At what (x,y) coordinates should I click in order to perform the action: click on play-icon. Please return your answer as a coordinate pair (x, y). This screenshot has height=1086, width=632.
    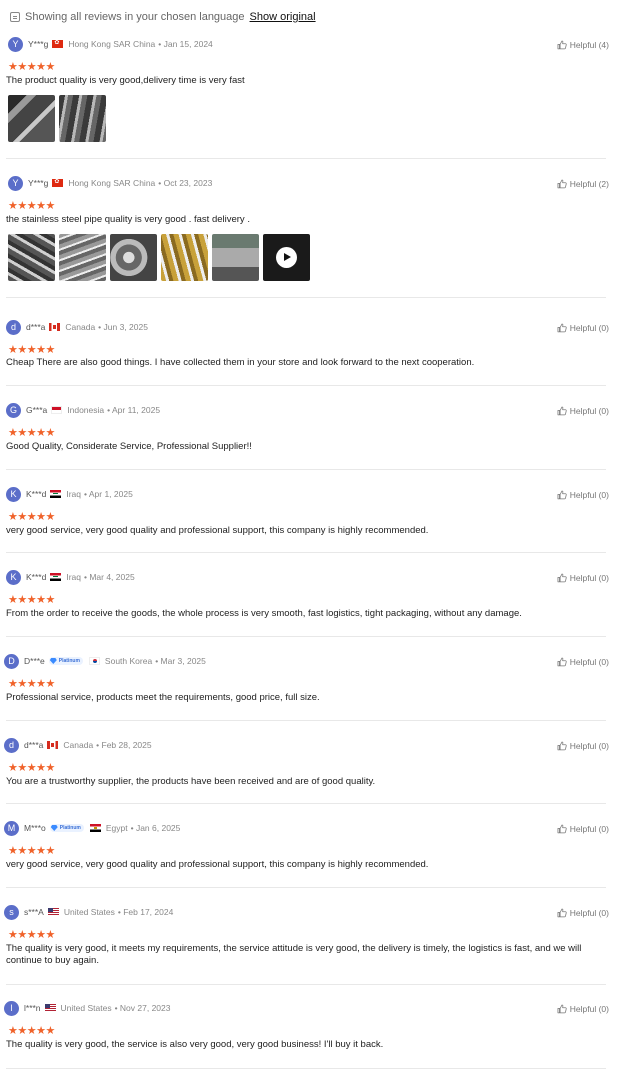
    Looking at the image, I should click on (286, 257).